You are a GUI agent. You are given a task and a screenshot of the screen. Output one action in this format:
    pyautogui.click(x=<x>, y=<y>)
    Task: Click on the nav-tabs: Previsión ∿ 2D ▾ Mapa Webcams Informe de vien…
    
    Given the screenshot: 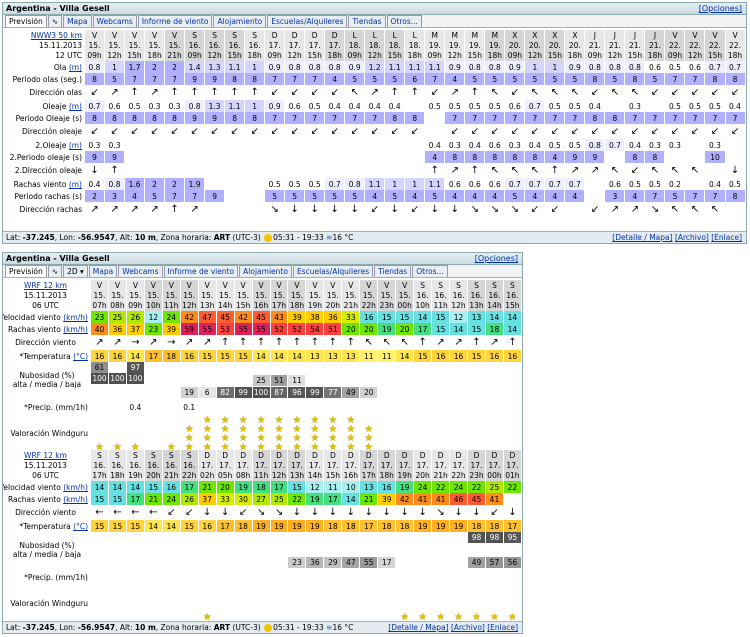 What is the action you would take?
    pyautogui.click(x=262, y=271)
    